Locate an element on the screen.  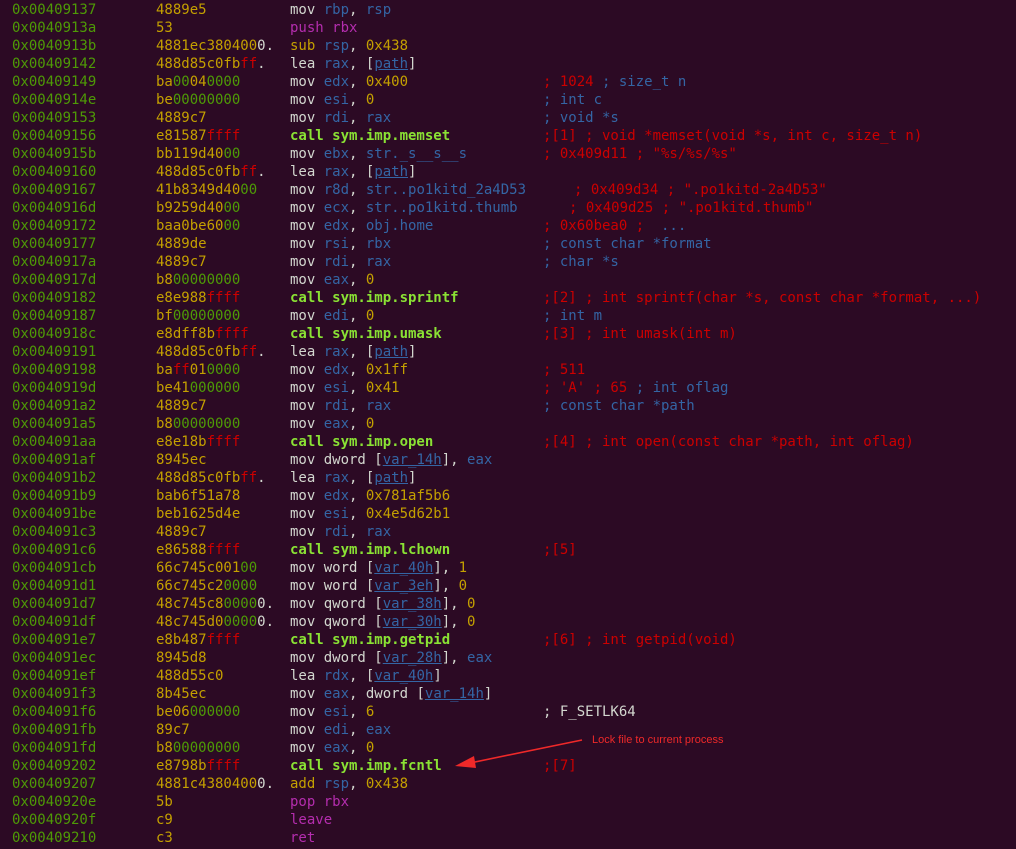
rows.4.bytes-token: 0000 is located at coordinates (223, 82).